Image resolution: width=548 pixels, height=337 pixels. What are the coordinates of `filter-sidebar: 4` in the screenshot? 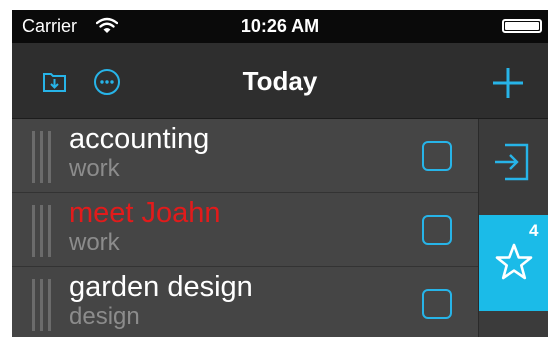 It's located at (513, 228).